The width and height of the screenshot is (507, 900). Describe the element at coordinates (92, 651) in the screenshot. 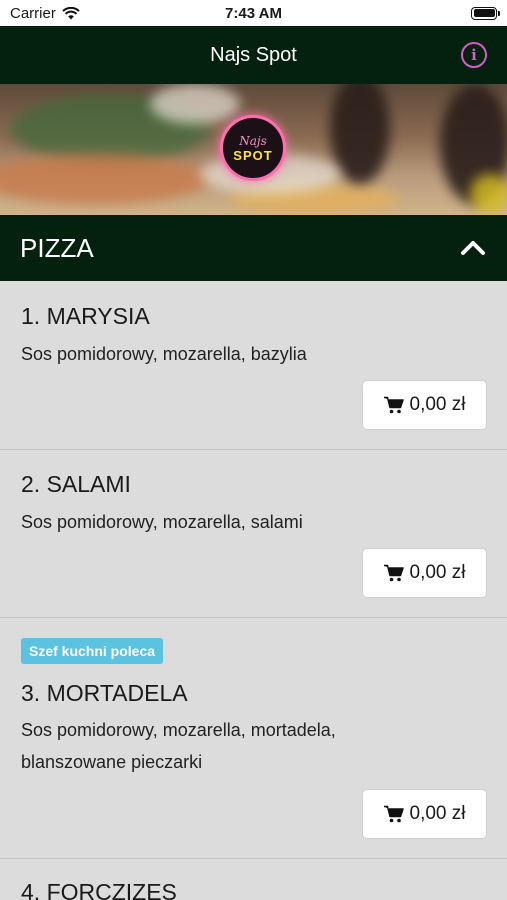

I see `chef-recommends-badge: Szef kuchni poleca` at that location.